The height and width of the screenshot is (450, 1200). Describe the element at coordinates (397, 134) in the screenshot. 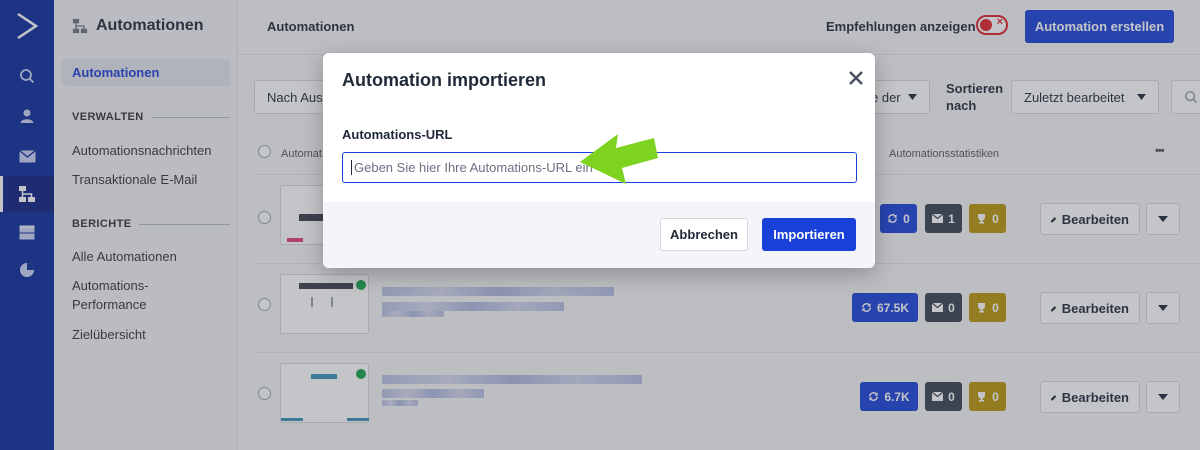

I see `url-field-label: Automations-URL` at that location.